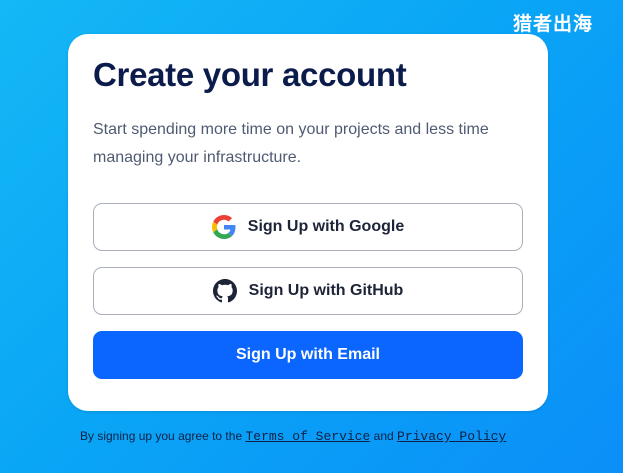 This screenshot has width=623, height=473. What do you see at coordinates (383, 436) in the screenshot?
I see `terms-conjunction: and` at bounding box center [383, 436].